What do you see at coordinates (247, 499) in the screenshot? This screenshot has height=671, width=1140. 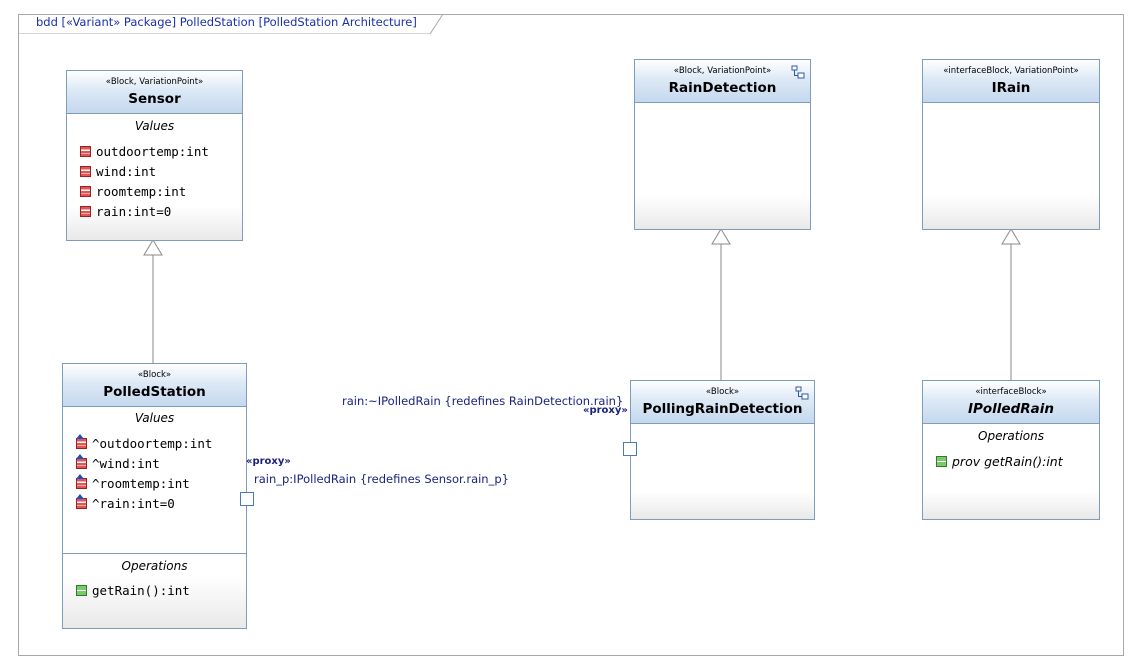 I see `proxy-port-rain-p` at bounding box center [247, 499].